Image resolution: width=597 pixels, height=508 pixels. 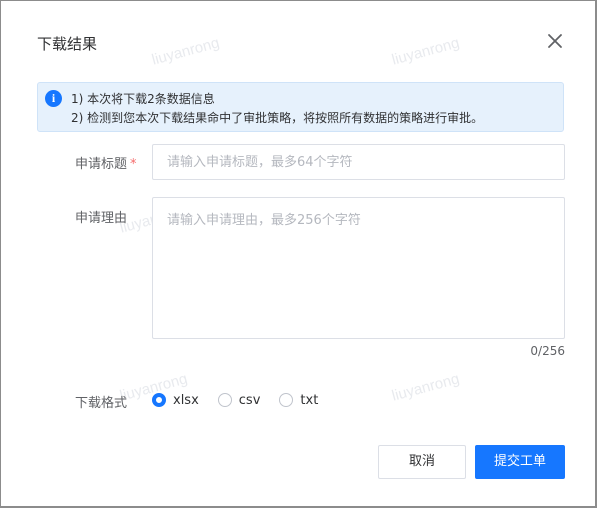 What do you see at coordinates (277, 118) in the screenshot?
I see `alert-line-2: 2) 检测到您本次下载结果命中了审批策略，将按照所有数据的策略进行审批。` at bounding box center [277, 118].